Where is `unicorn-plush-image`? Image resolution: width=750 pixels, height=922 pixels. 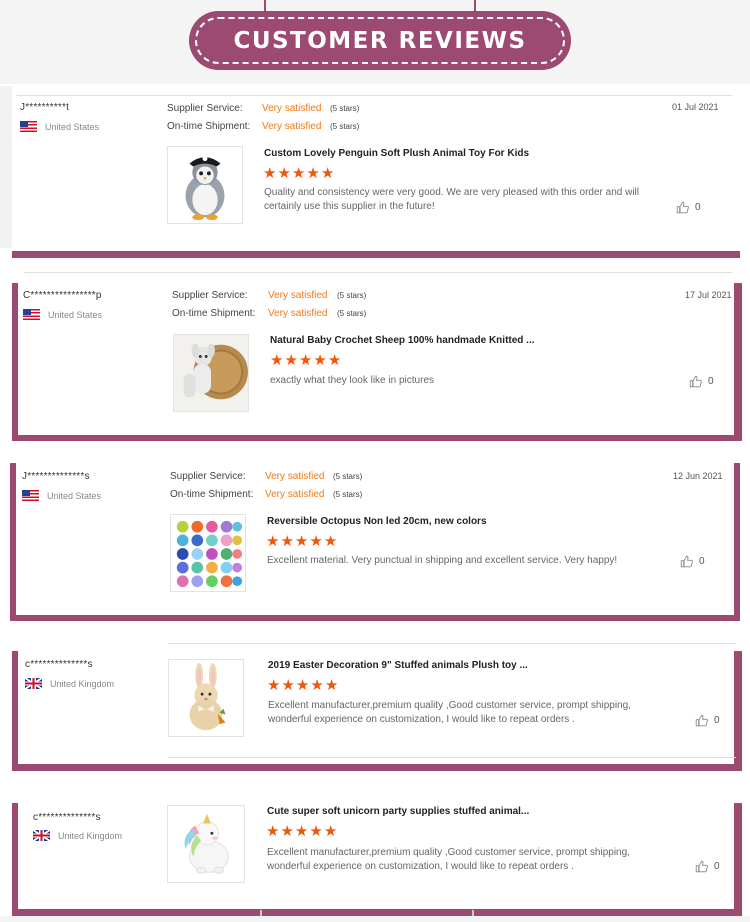 unicorn-plush-image is located at coordinates (206, 844).